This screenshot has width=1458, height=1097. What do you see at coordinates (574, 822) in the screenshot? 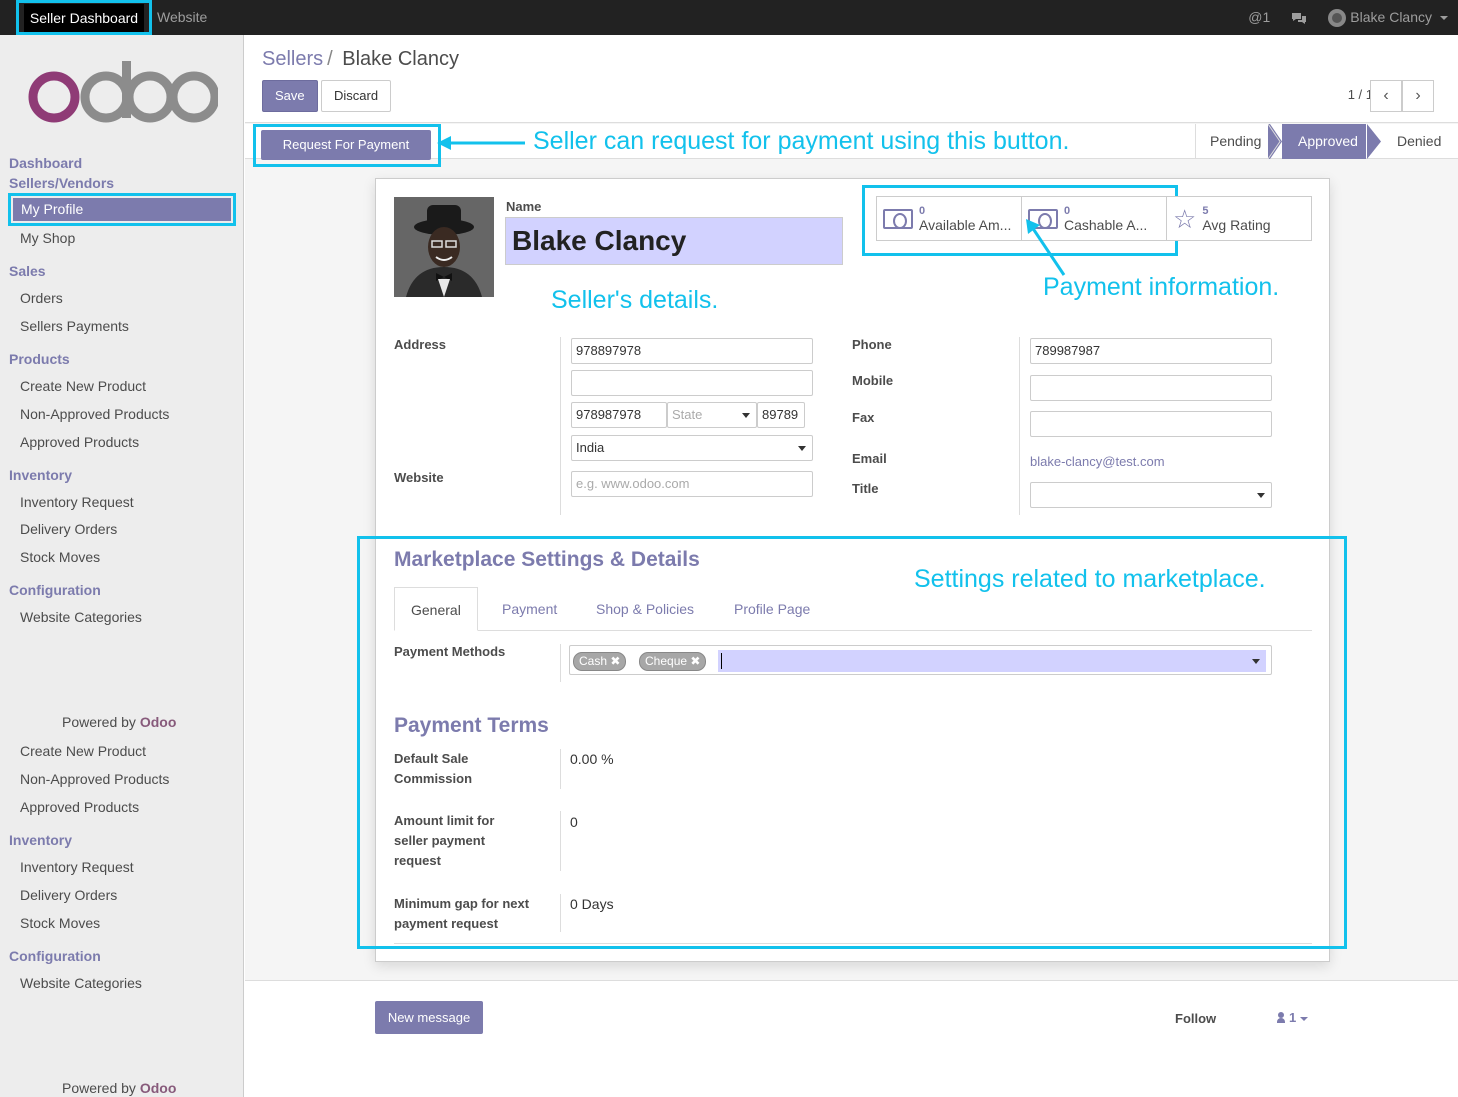
I see `amount-limit-value: 0` at bounding box center [574, 822].